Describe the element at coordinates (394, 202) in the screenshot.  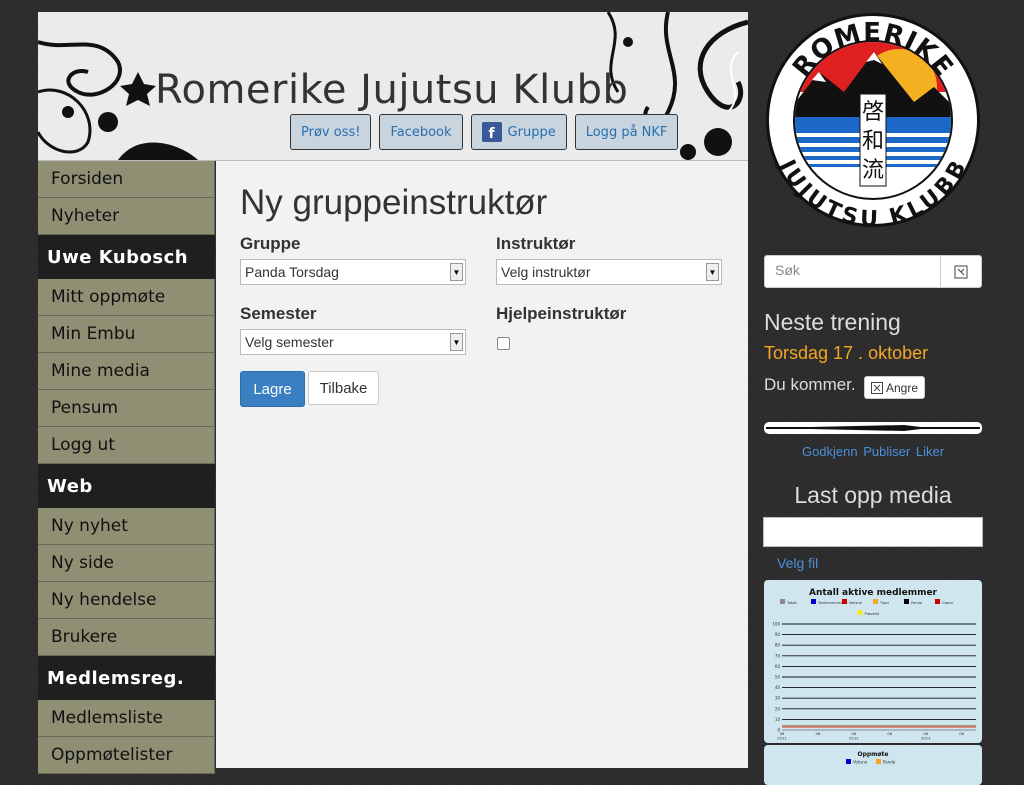
I see `page-title: Ny gruppeinstruktør` at that location.